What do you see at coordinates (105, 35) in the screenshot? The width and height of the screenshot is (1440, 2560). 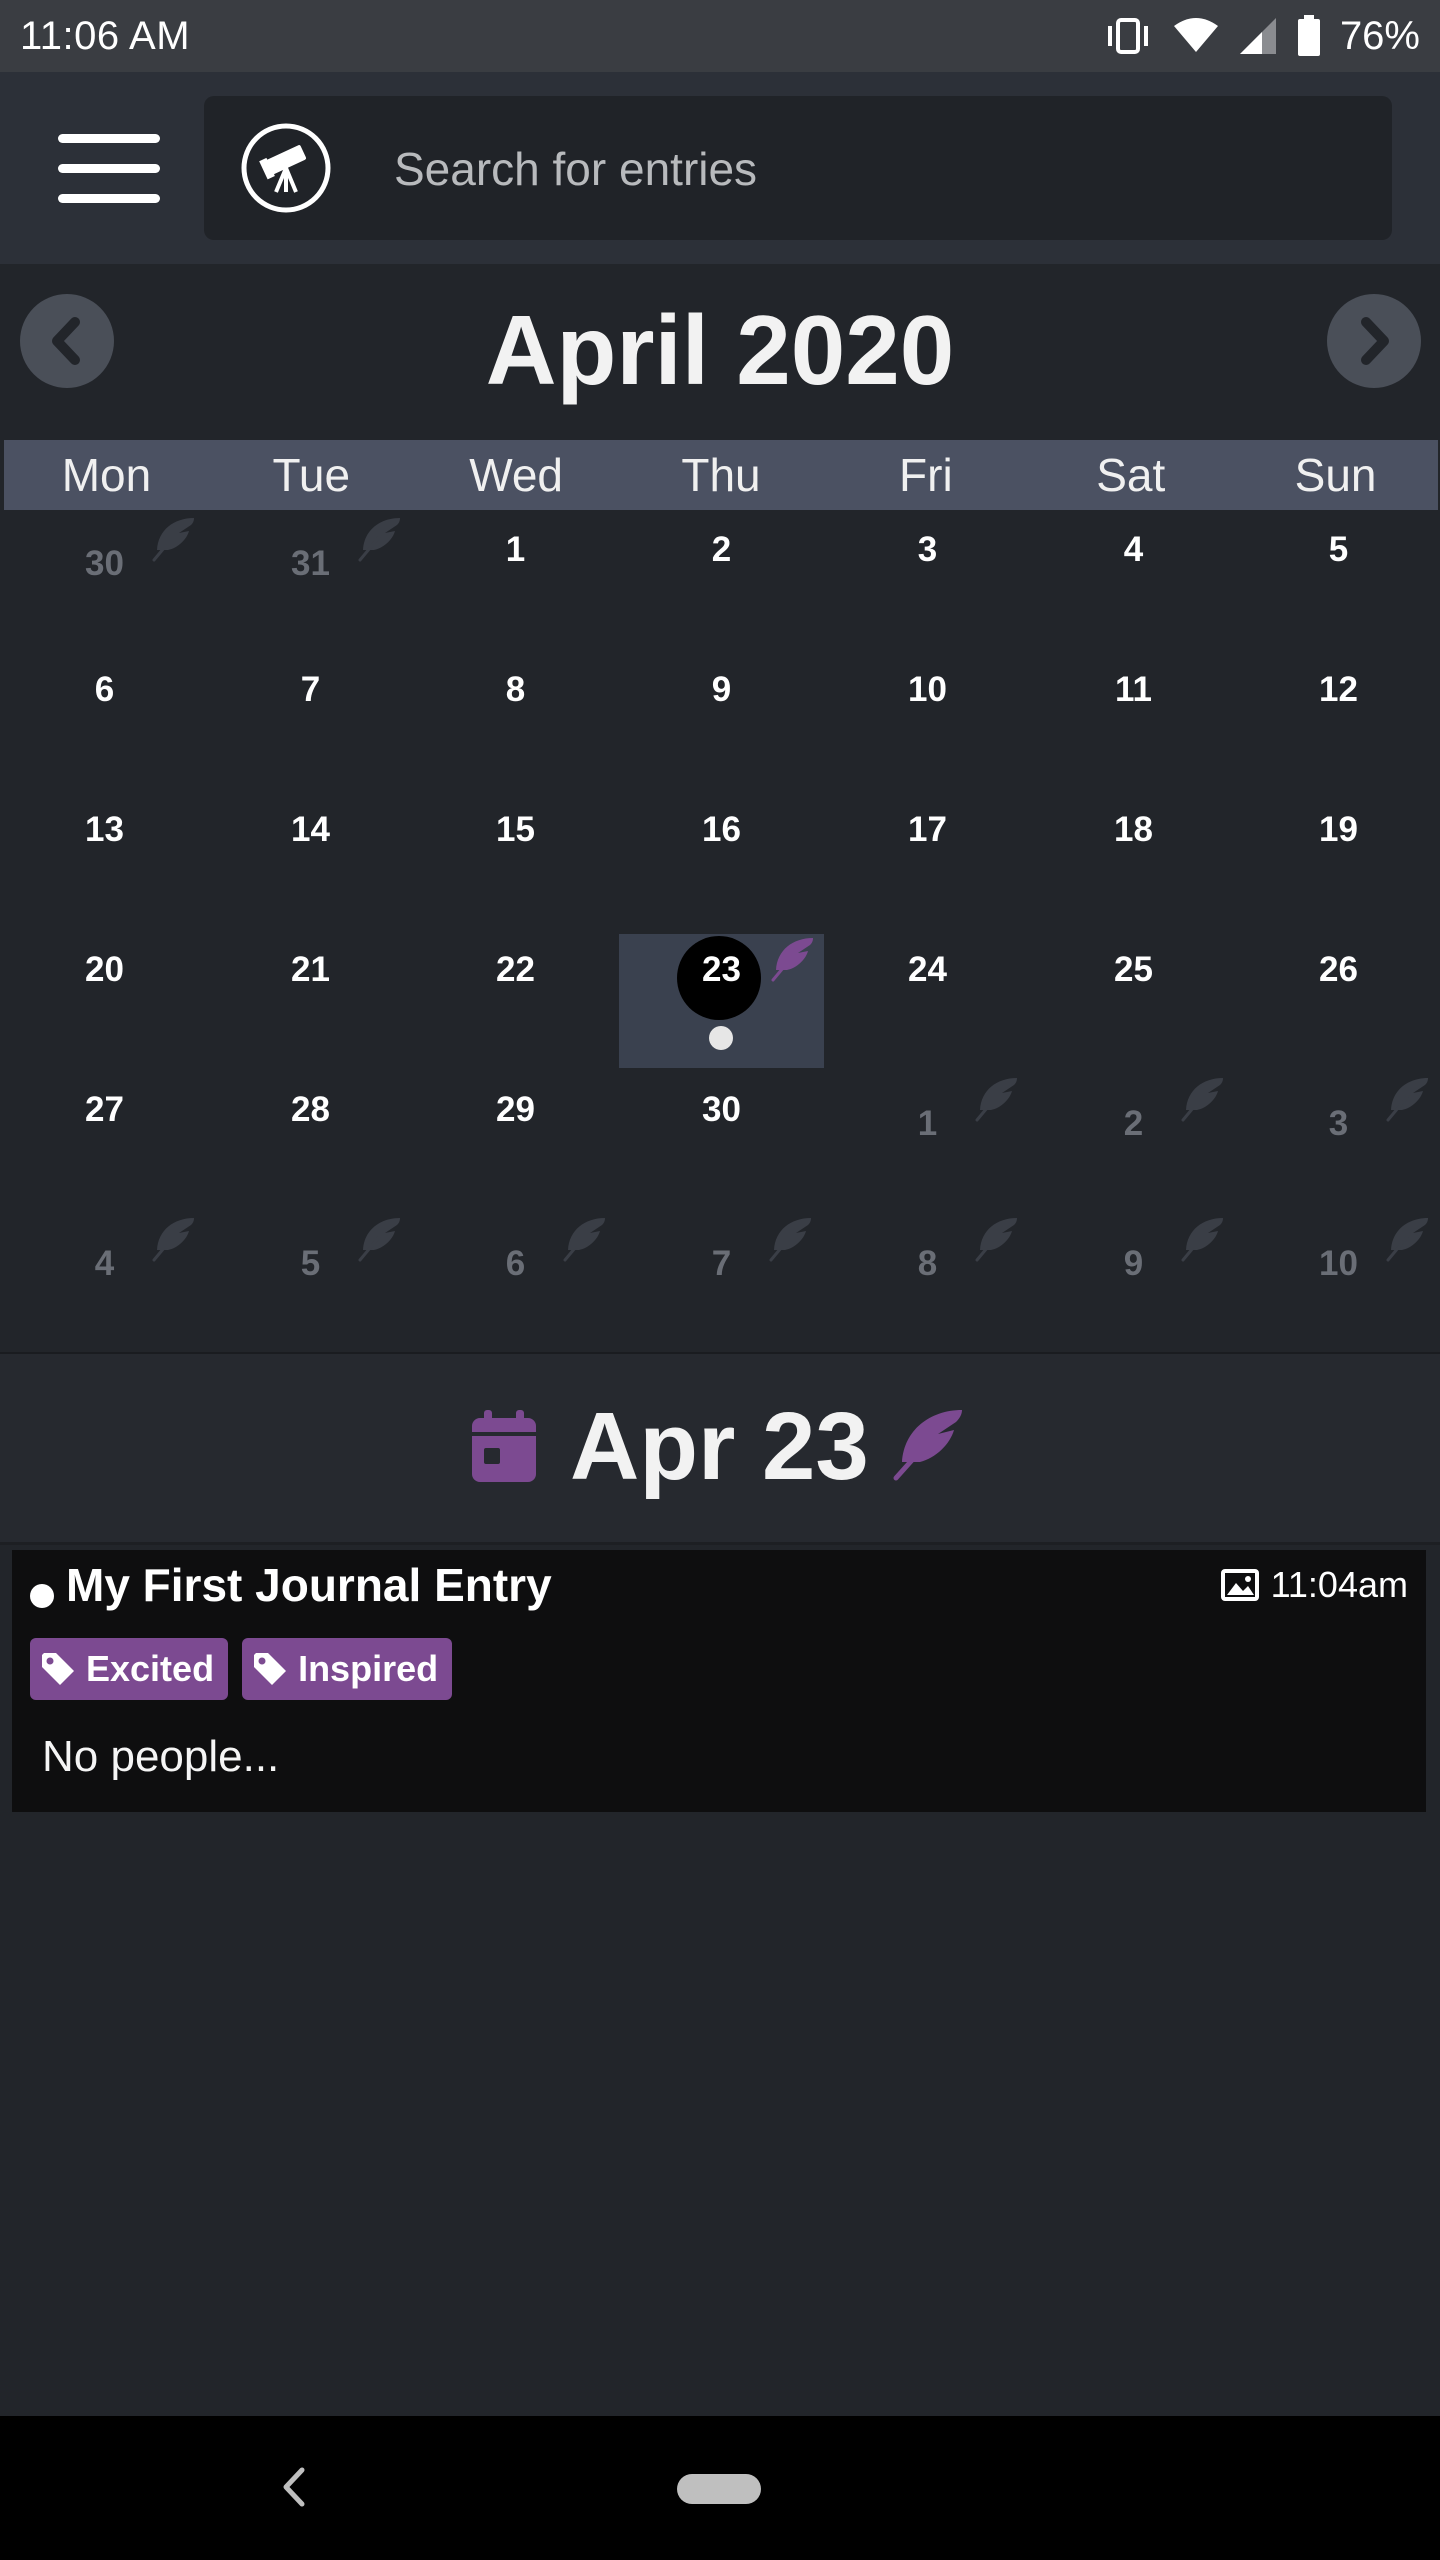 I see `status-time: 11:06 AM` at bounding box center [105, 35].